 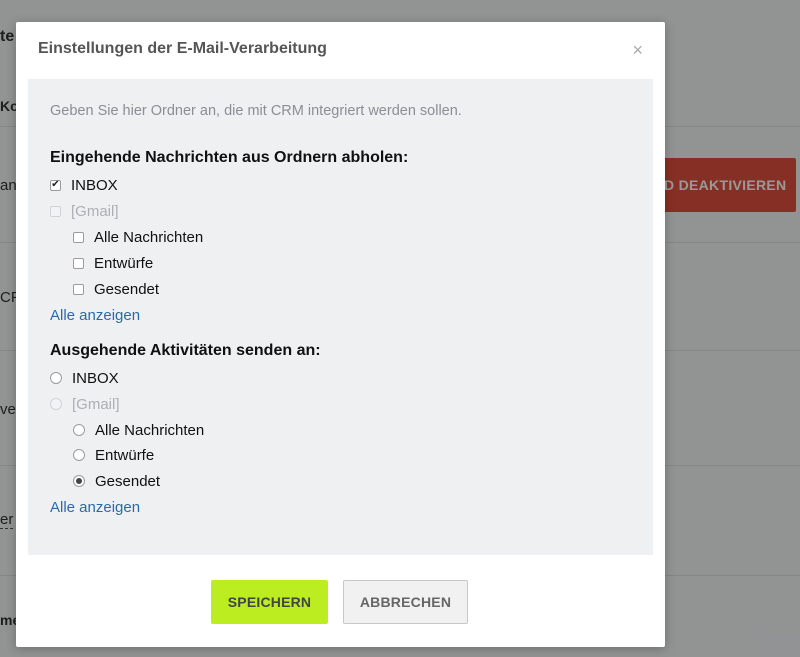 I want to click on incoming-option-all-messages: Alle Nachrichten, so click(x=138, y=237).